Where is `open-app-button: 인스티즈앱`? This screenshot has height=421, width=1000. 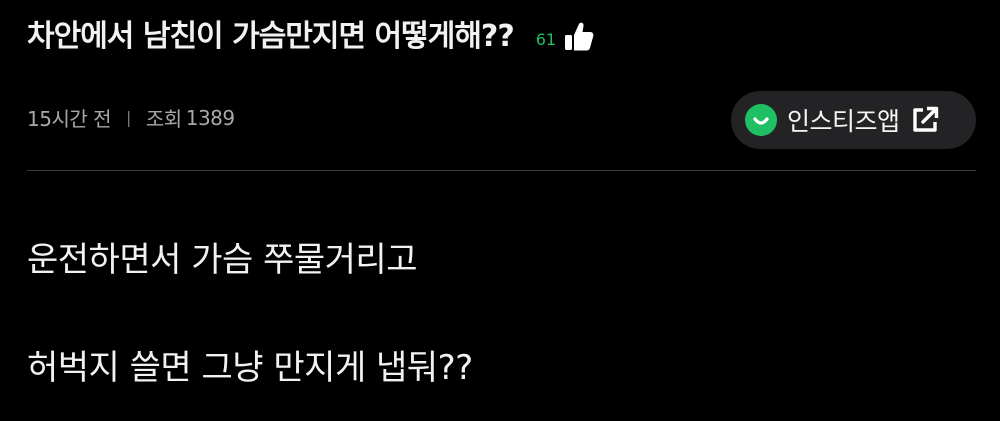 open-app-button: 인스티즈앱 is located at coordinates (853, 120).